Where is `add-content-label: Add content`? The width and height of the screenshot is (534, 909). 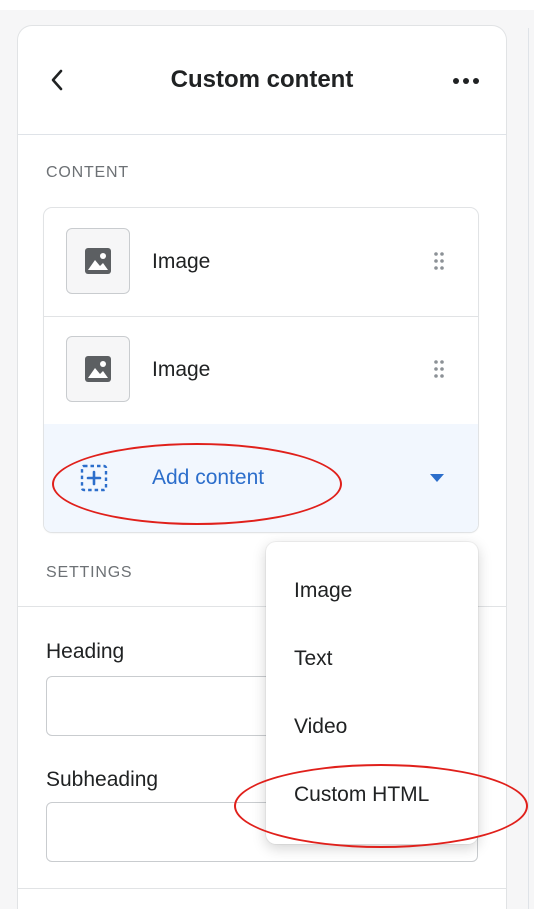
add-content-label: Add content is located at coordinates (208, 477).